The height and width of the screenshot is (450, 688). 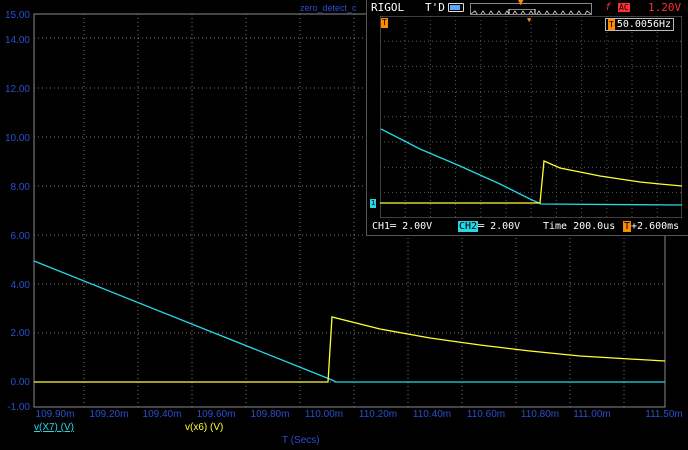 What do you see at coordinates (109, 414) in the screenshot?
I see `x-tick-label: 109.20m` at bounding box center [109, 414].